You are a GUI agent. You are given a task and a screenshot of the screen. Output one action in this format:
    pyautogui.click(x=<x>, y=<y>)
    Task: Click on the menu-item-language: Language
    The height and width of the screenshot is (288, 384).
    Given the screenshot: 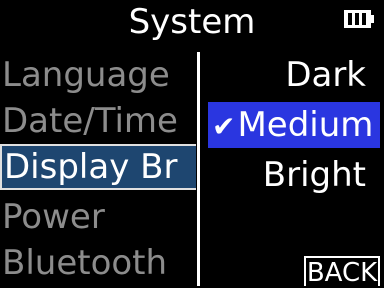 What is the action you would take?
    pyautogui.click(x=98, y=75)
    